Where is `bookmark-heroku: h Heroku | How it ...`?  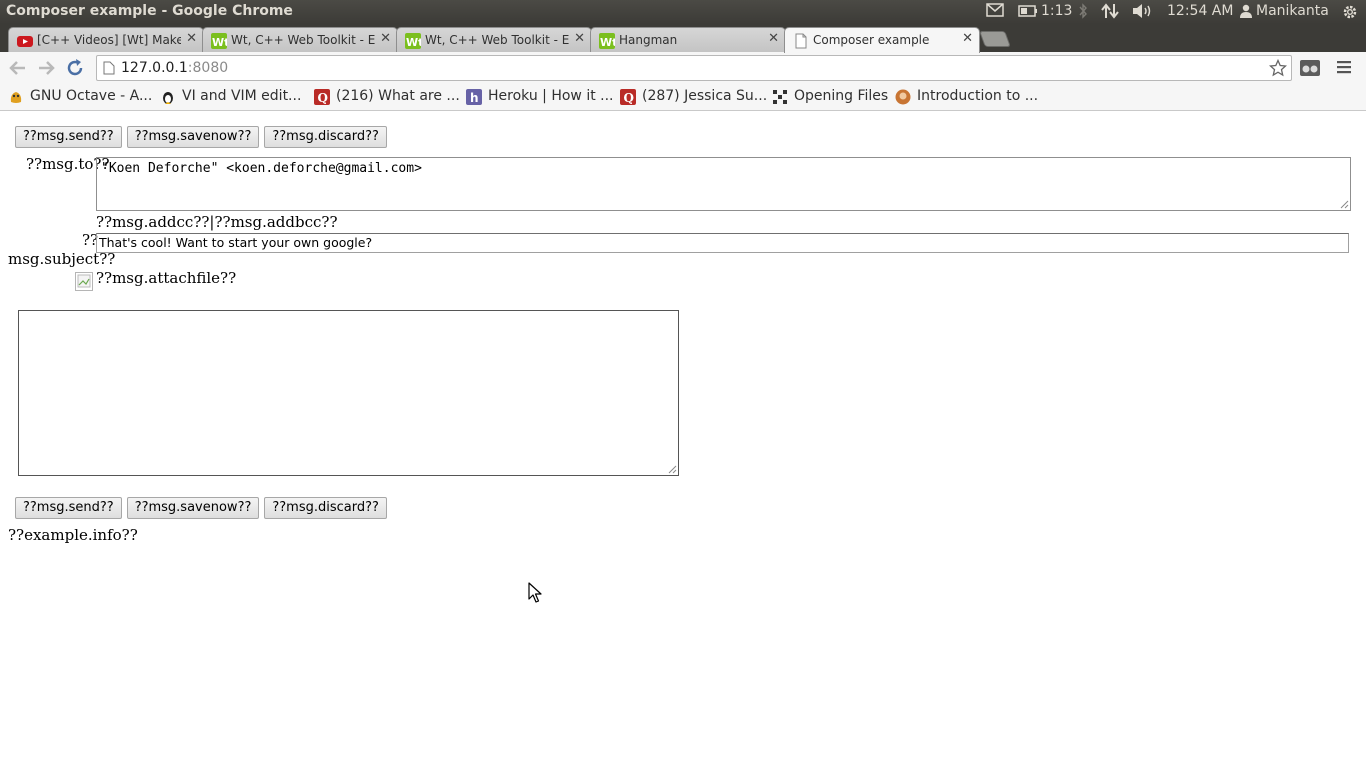 bookmark-heroku: h Heroku | How it ... is located at coordinates (540, 97).